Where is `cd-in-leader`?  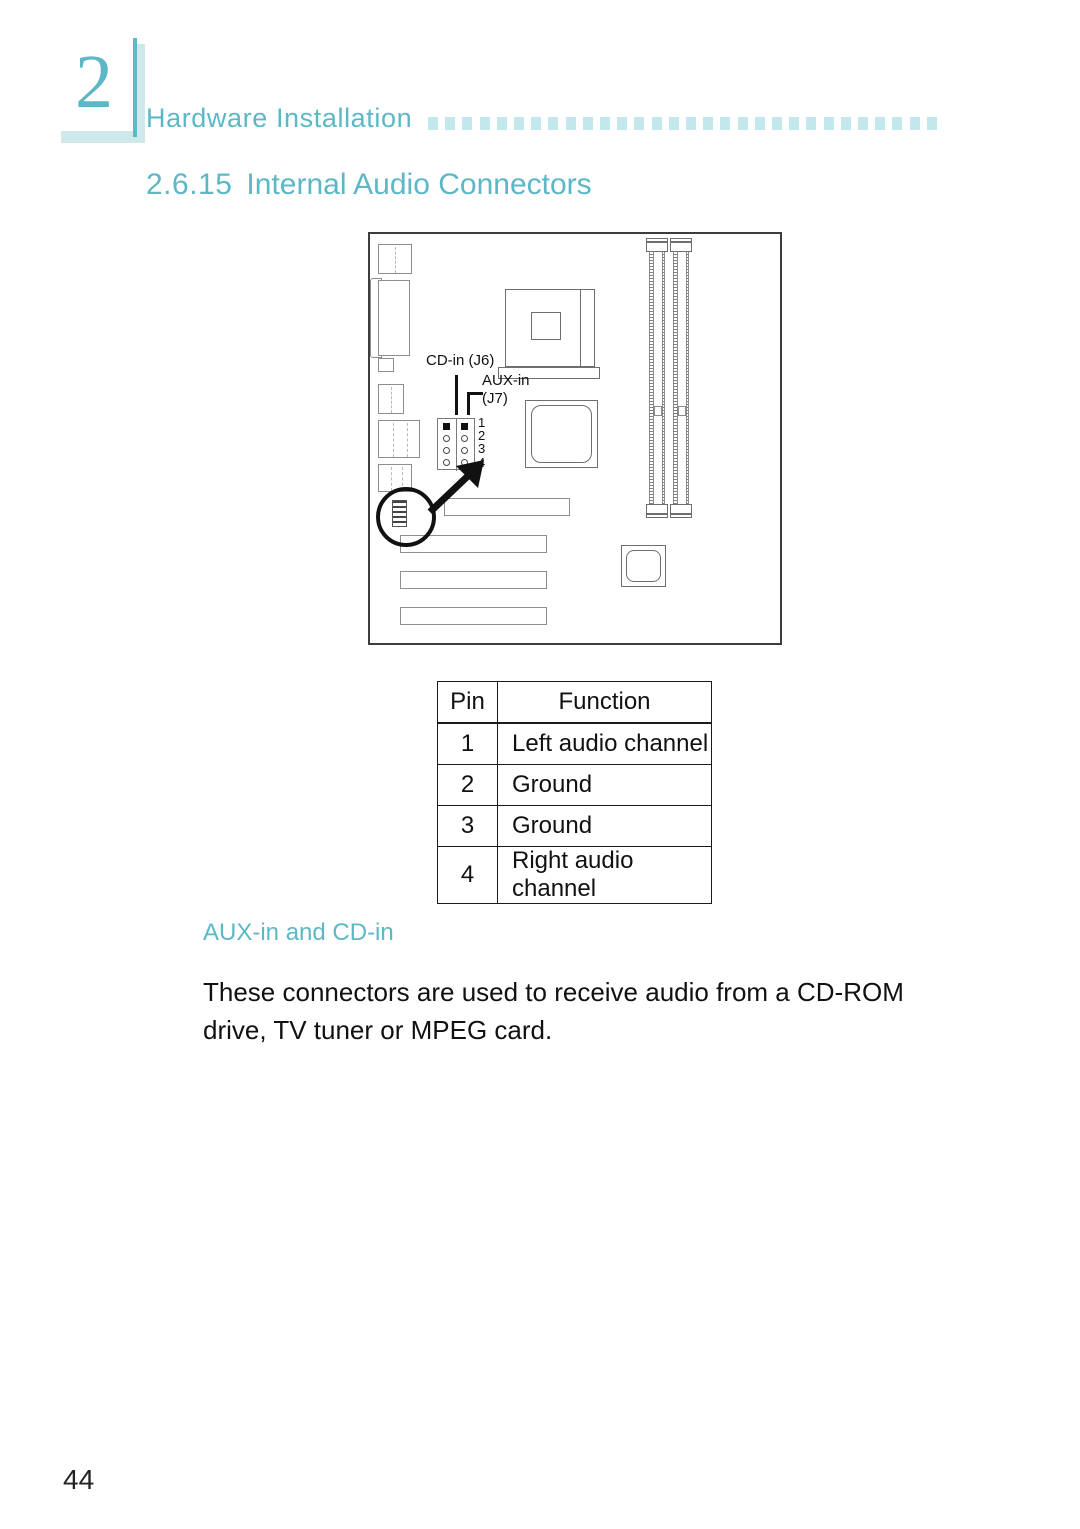 cd-in-leader is located at coordinates (456, 395).